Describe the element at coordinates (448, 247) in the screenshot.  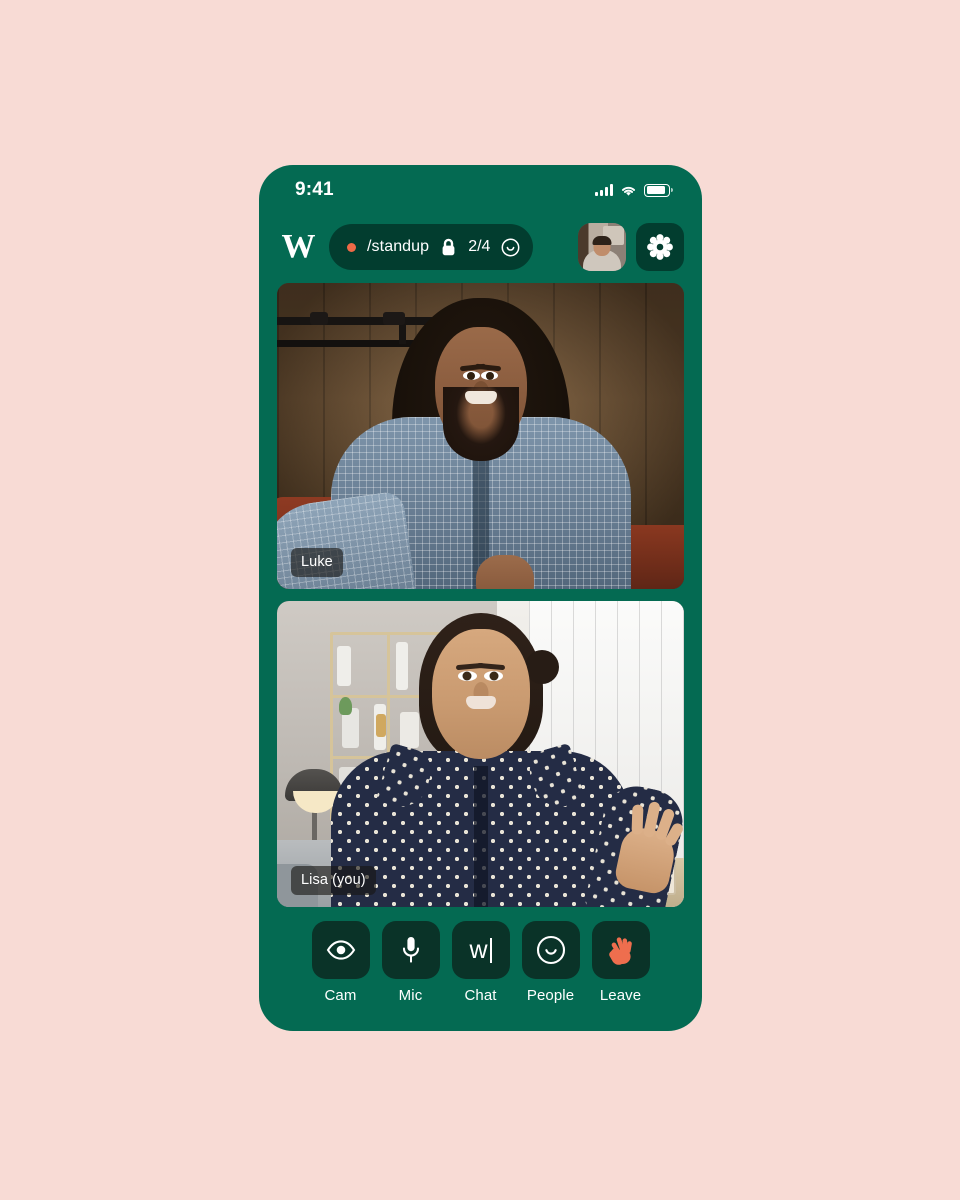
I see `lock-icon` at that location.